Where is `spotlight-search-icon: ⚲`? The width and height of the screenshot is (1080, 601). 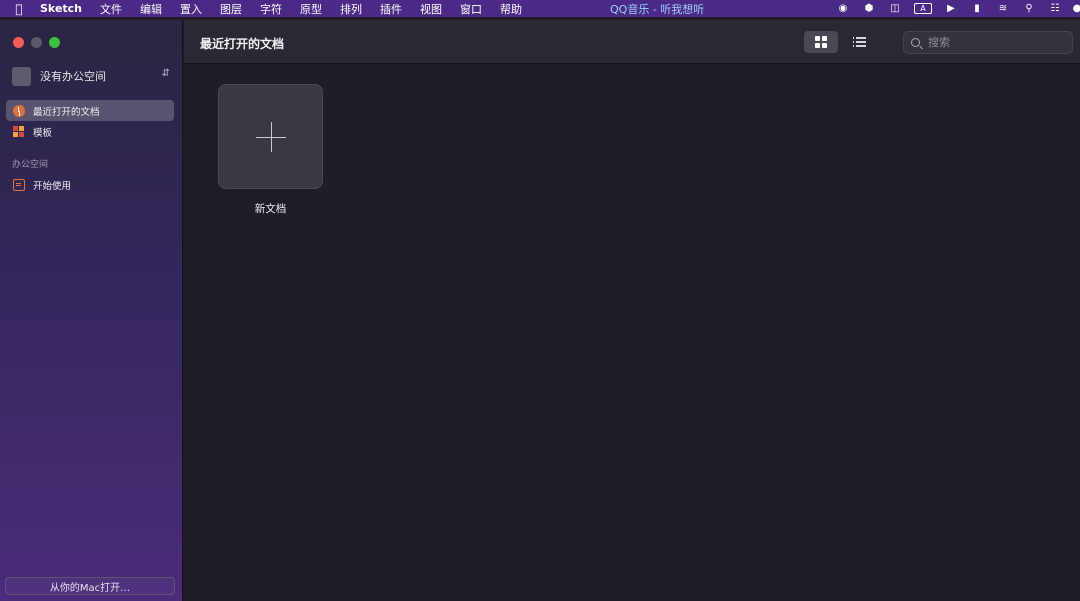
spotlight-search-icon: ⚲ is located at coordinates (1029, 9).